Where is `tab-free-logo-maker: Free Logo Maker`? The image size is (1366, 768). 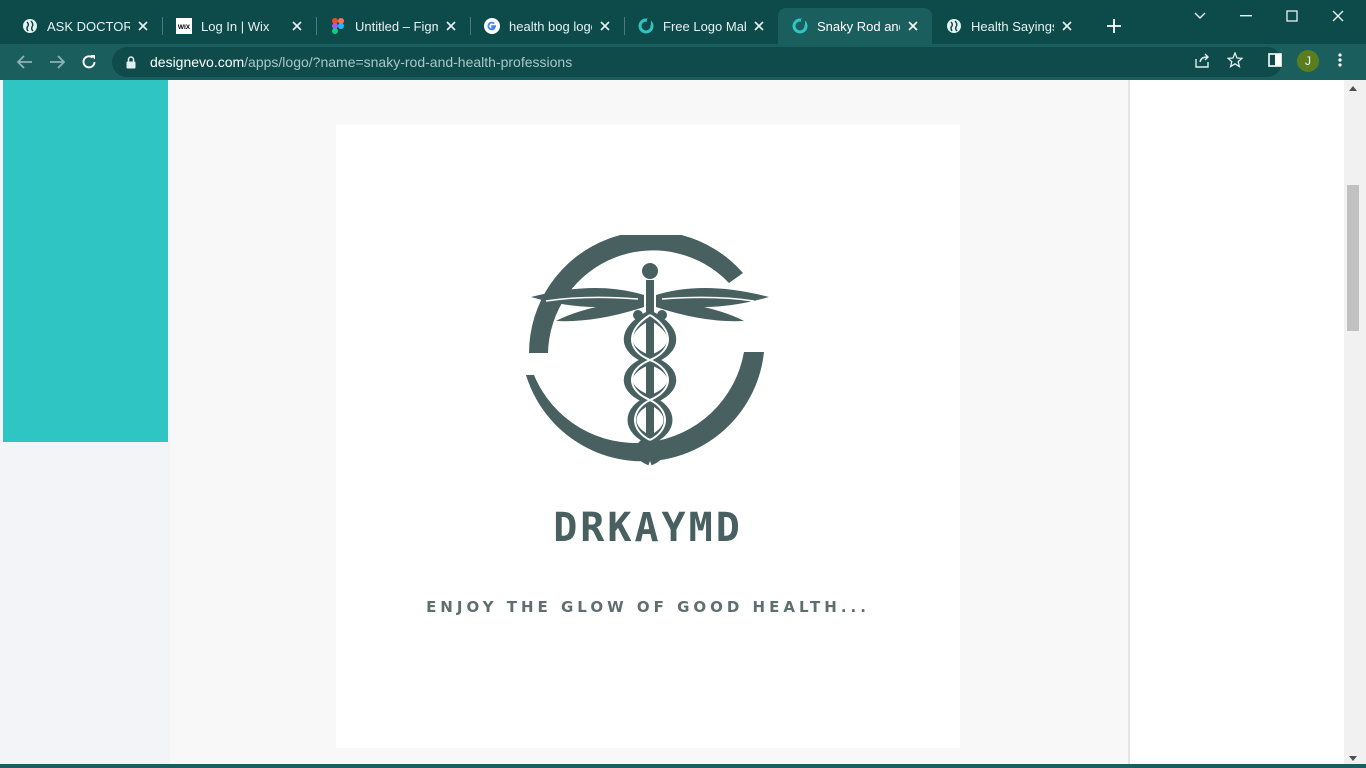 tab-free-logo-maker: Free Logo Maker is located at coordinates (701, 26).